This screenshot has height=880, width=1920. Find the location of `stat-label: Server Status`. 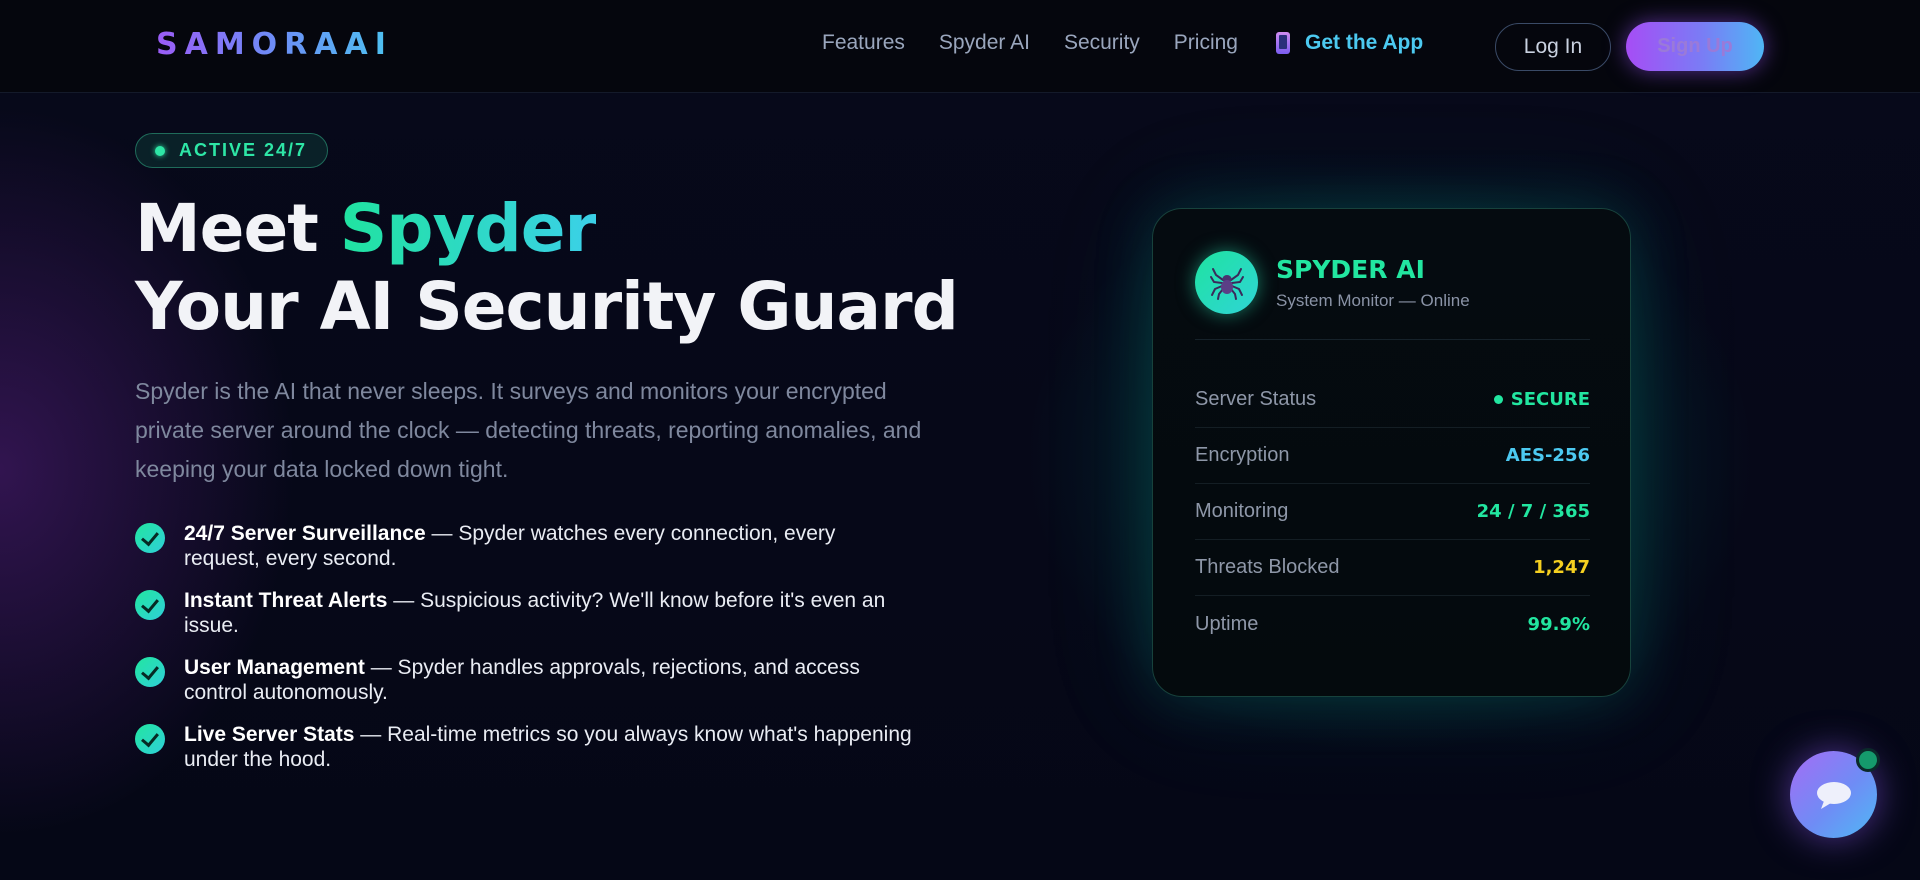

stat-label: Server Status is located at coordinates (1256, 399).